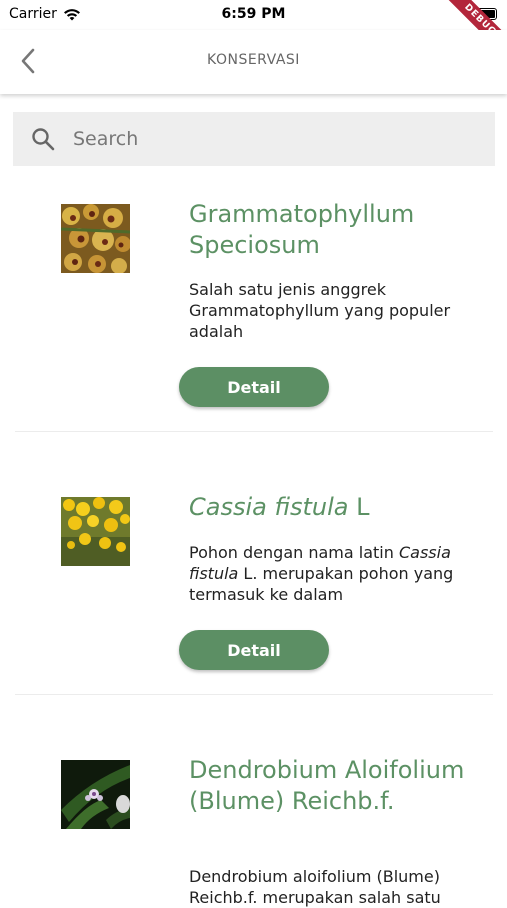 Image resolution: width=507 pixels, height=908 pixels. Describe the element at coordinates (263, 139) in the screenshot. I see `search-input` at that location.